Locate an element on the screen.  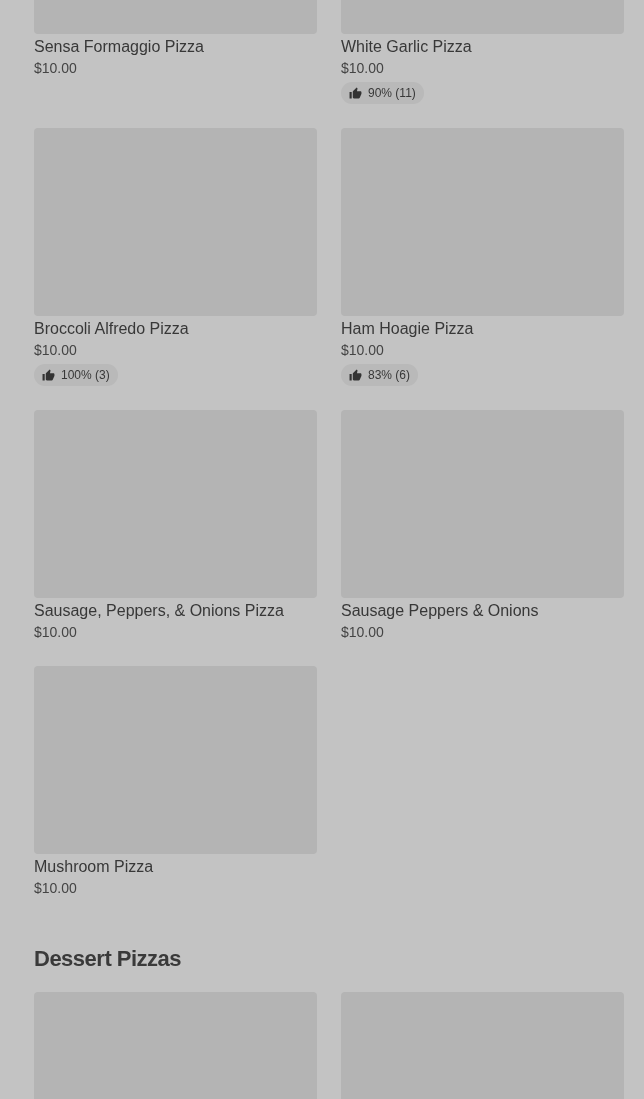
item-name: Ham Hoagie Pizza is located at coordinates (407, 329).